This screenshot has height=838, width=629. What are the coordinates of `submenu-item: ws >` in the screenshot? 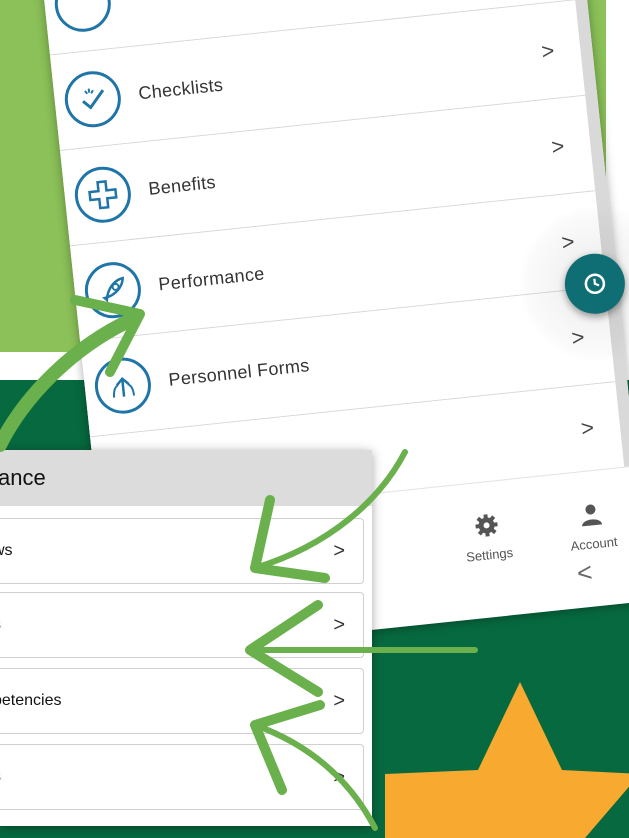 It's located at (182, 551).